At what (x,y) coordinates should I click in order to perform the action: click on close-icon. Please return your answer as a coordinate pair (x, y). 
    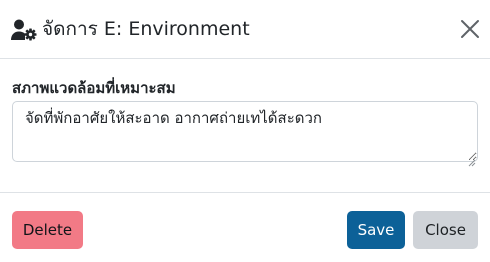
    Looking at the image, I should click on (470, 29).